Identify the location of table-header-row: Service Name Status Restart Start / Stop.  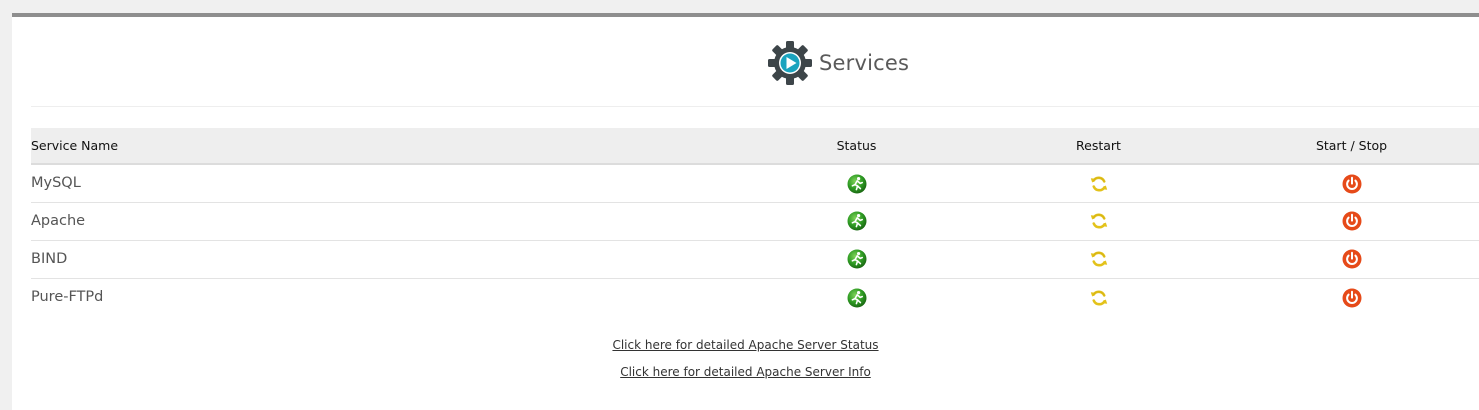
(755, 146).